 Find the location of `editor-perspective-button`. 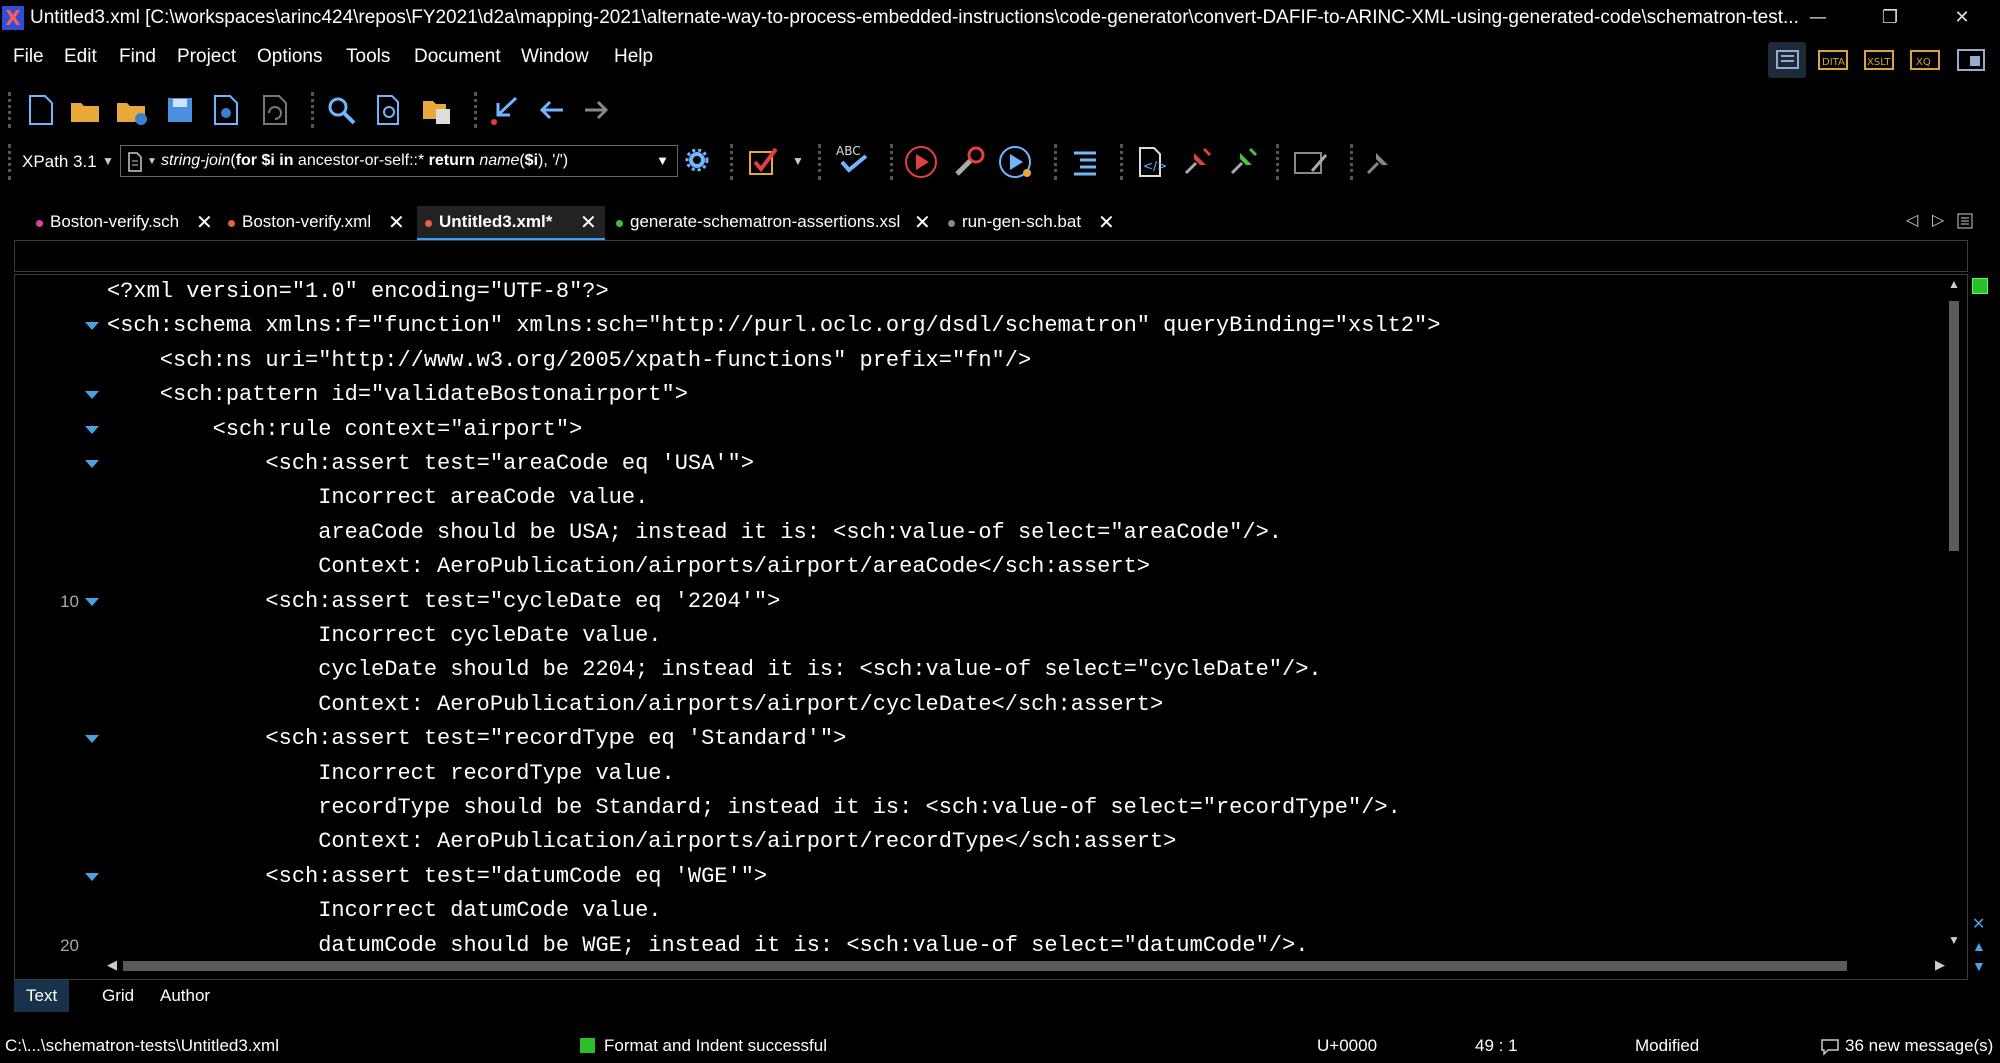

editor-perspective-button is located at coordinates (1787, 60).